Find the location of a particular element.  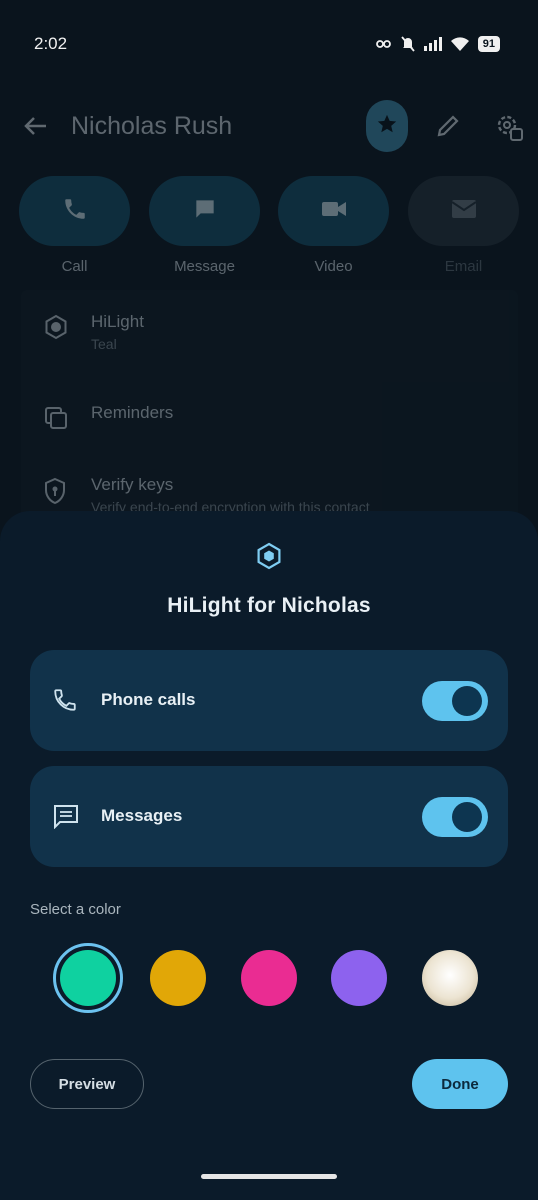

chat-bubble-icon is located at coordinates (205, 211).